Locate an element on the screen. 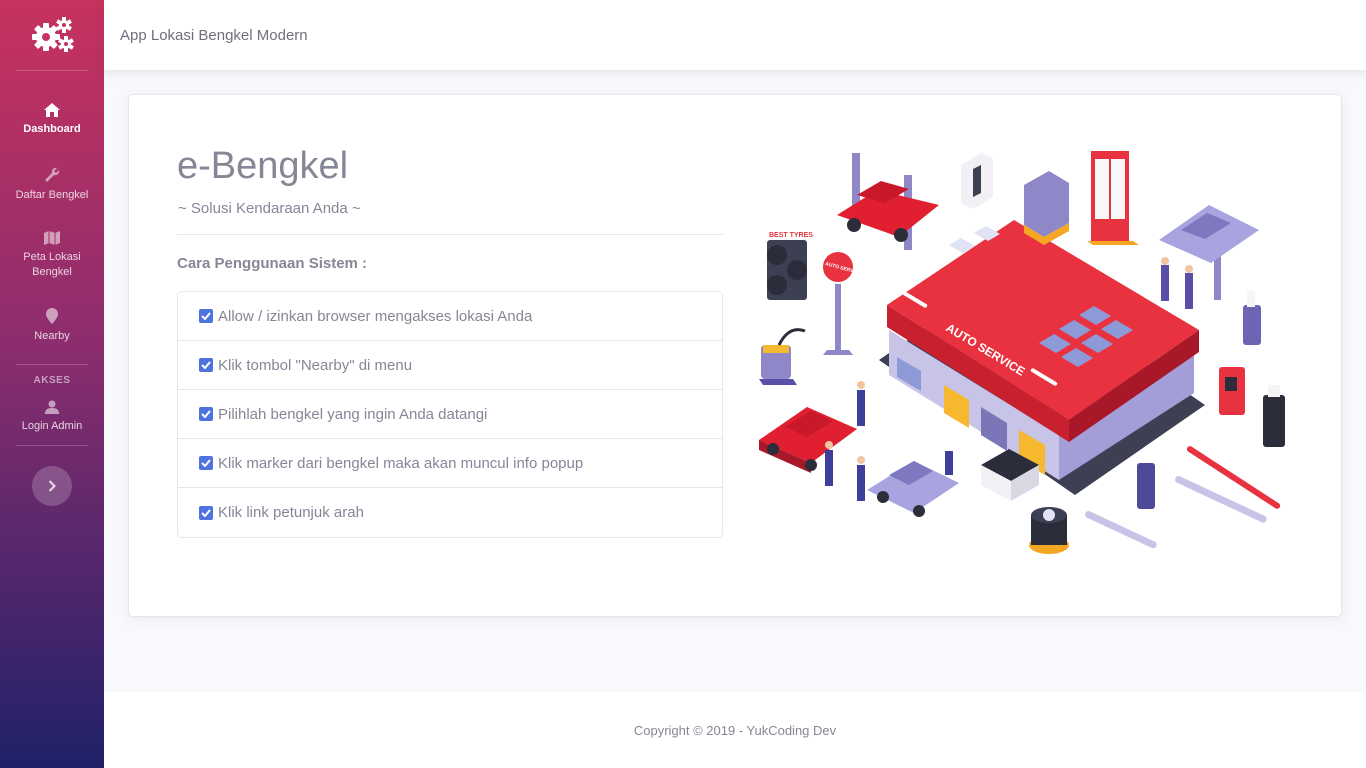  user-icon is located at coordinates (52, 407).